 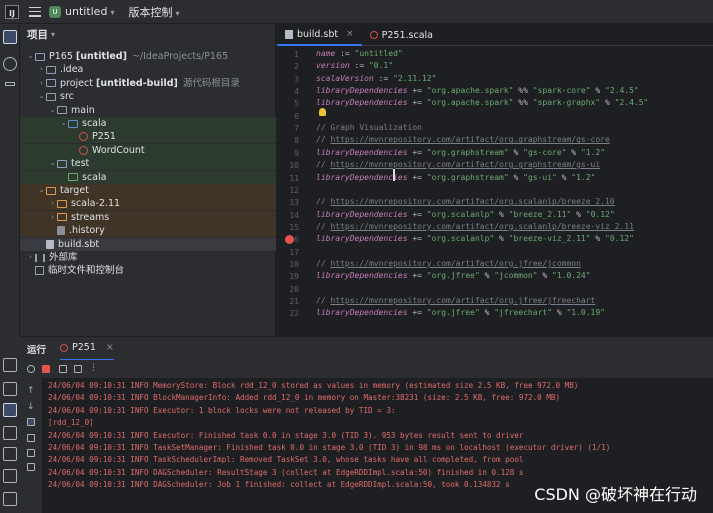 I want to click on tree-item: › .idea, so click(x=148, y=69).